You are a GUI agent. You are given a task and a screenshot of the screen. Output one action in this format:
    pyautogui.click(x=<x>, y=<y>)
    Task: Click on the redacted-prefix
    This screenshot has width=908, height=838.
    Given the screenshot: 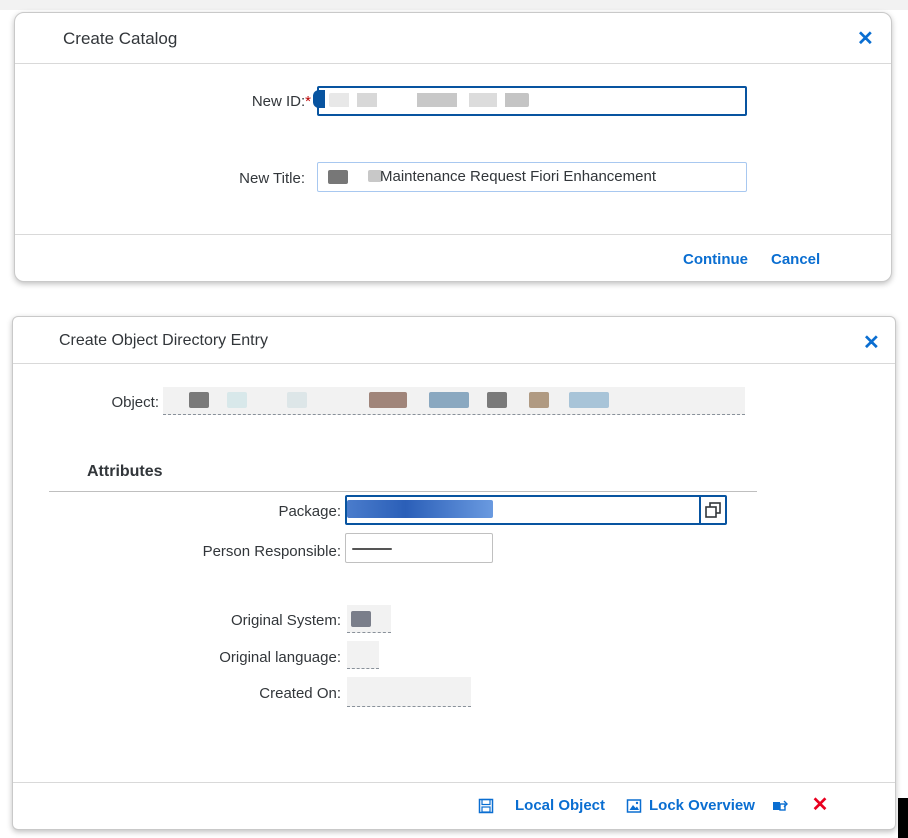 What is the action you would take?
    pyautogui.click(x=338, y=177)
    